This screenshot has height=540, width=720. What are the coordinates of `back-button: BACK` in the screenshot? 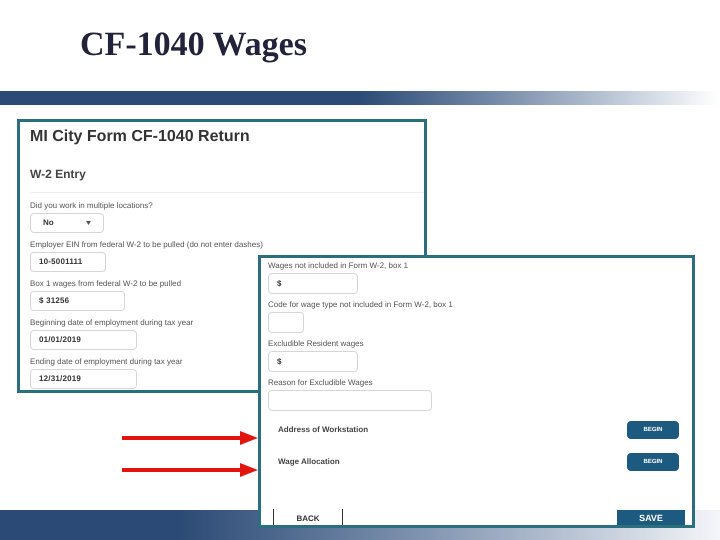 It's located at (308, 517).